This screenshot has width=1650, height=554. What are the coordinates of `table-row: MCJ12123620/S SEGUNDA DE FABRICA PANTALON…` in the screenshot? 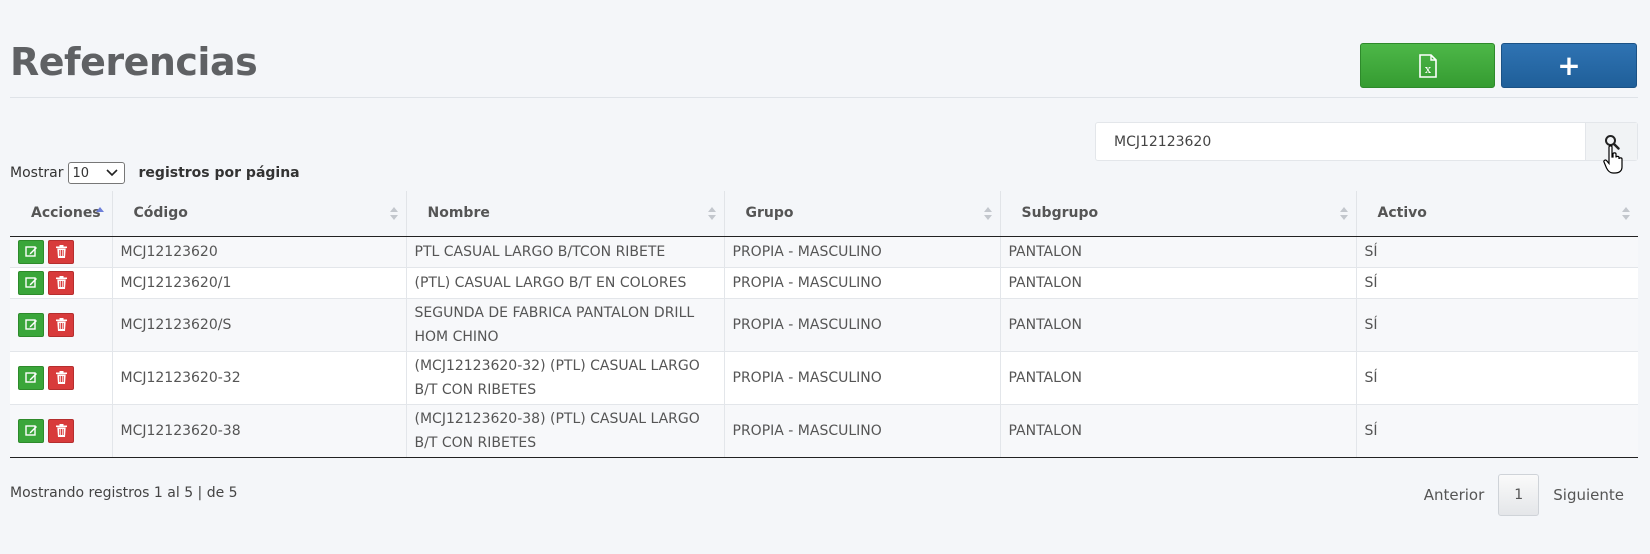 It's located at (824, 325).